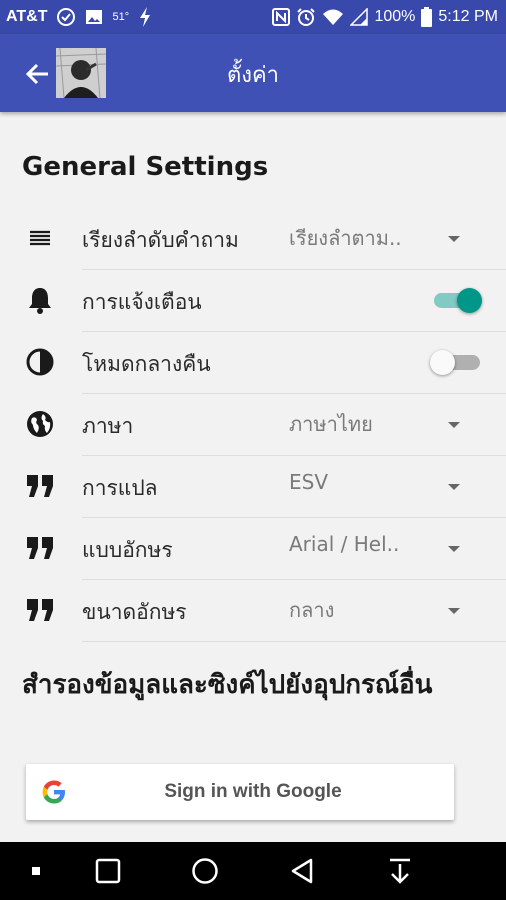 The width and height of the screenshot is (506, 900). Describe the element at coordinates (27, 16) in the screenshot. I see `carrier-label: AT&T` at that location.